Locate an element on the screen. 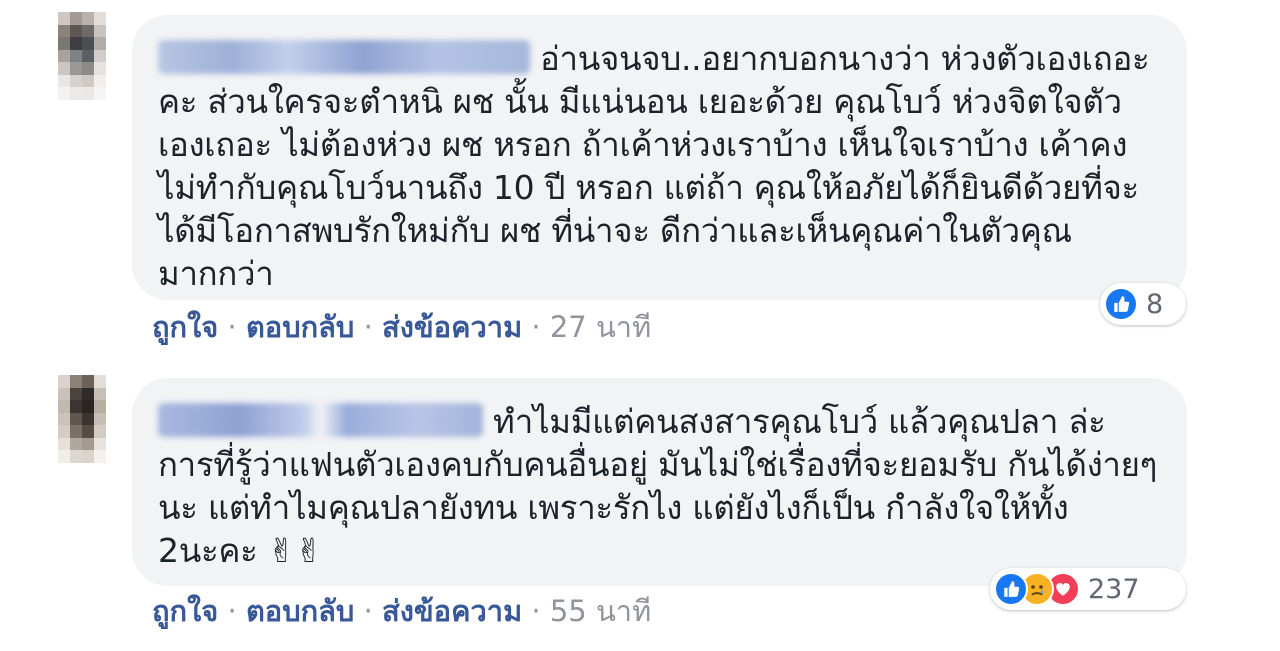 The image size is (1280, 651). comment-actions: ถูกใจ · ตอบกลับ · ส่งข้อความ · 27 นาที is located at coordinates (401, 327).